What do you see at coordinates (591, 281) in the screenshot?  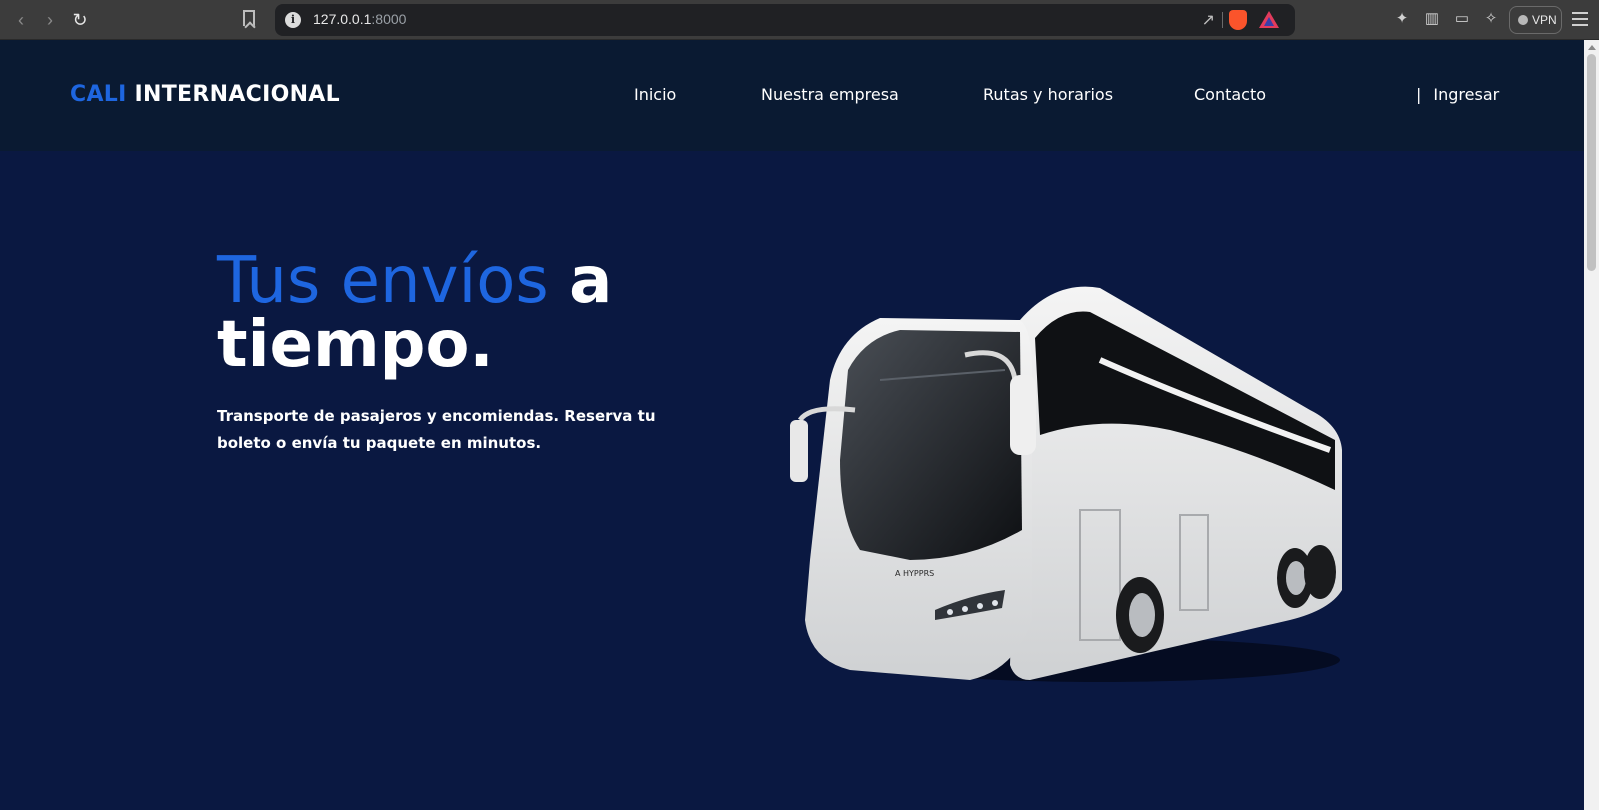 I see `hero-title-white-1: a` at bounding box center [591, 281].